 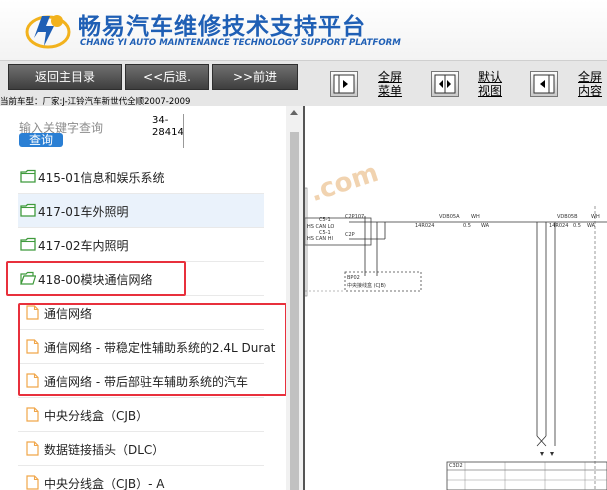 What do you see at coordinates (344, 84) in the screenshot?
I see `full-menu-icon` at bounding box center [344, 84].